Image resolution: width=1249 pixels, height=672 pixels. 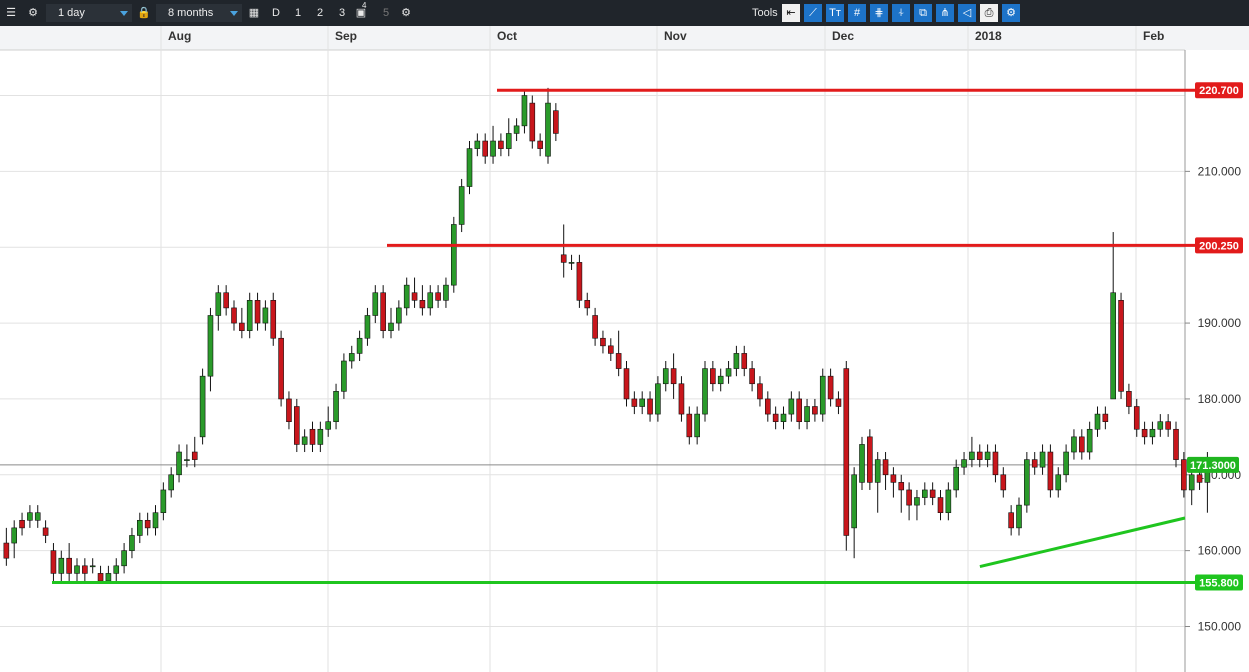 What do you see at coordinates (89, 13) in the screenshot?
I see `interval-dropdown: 1 day` at bounding box center [89, 13].